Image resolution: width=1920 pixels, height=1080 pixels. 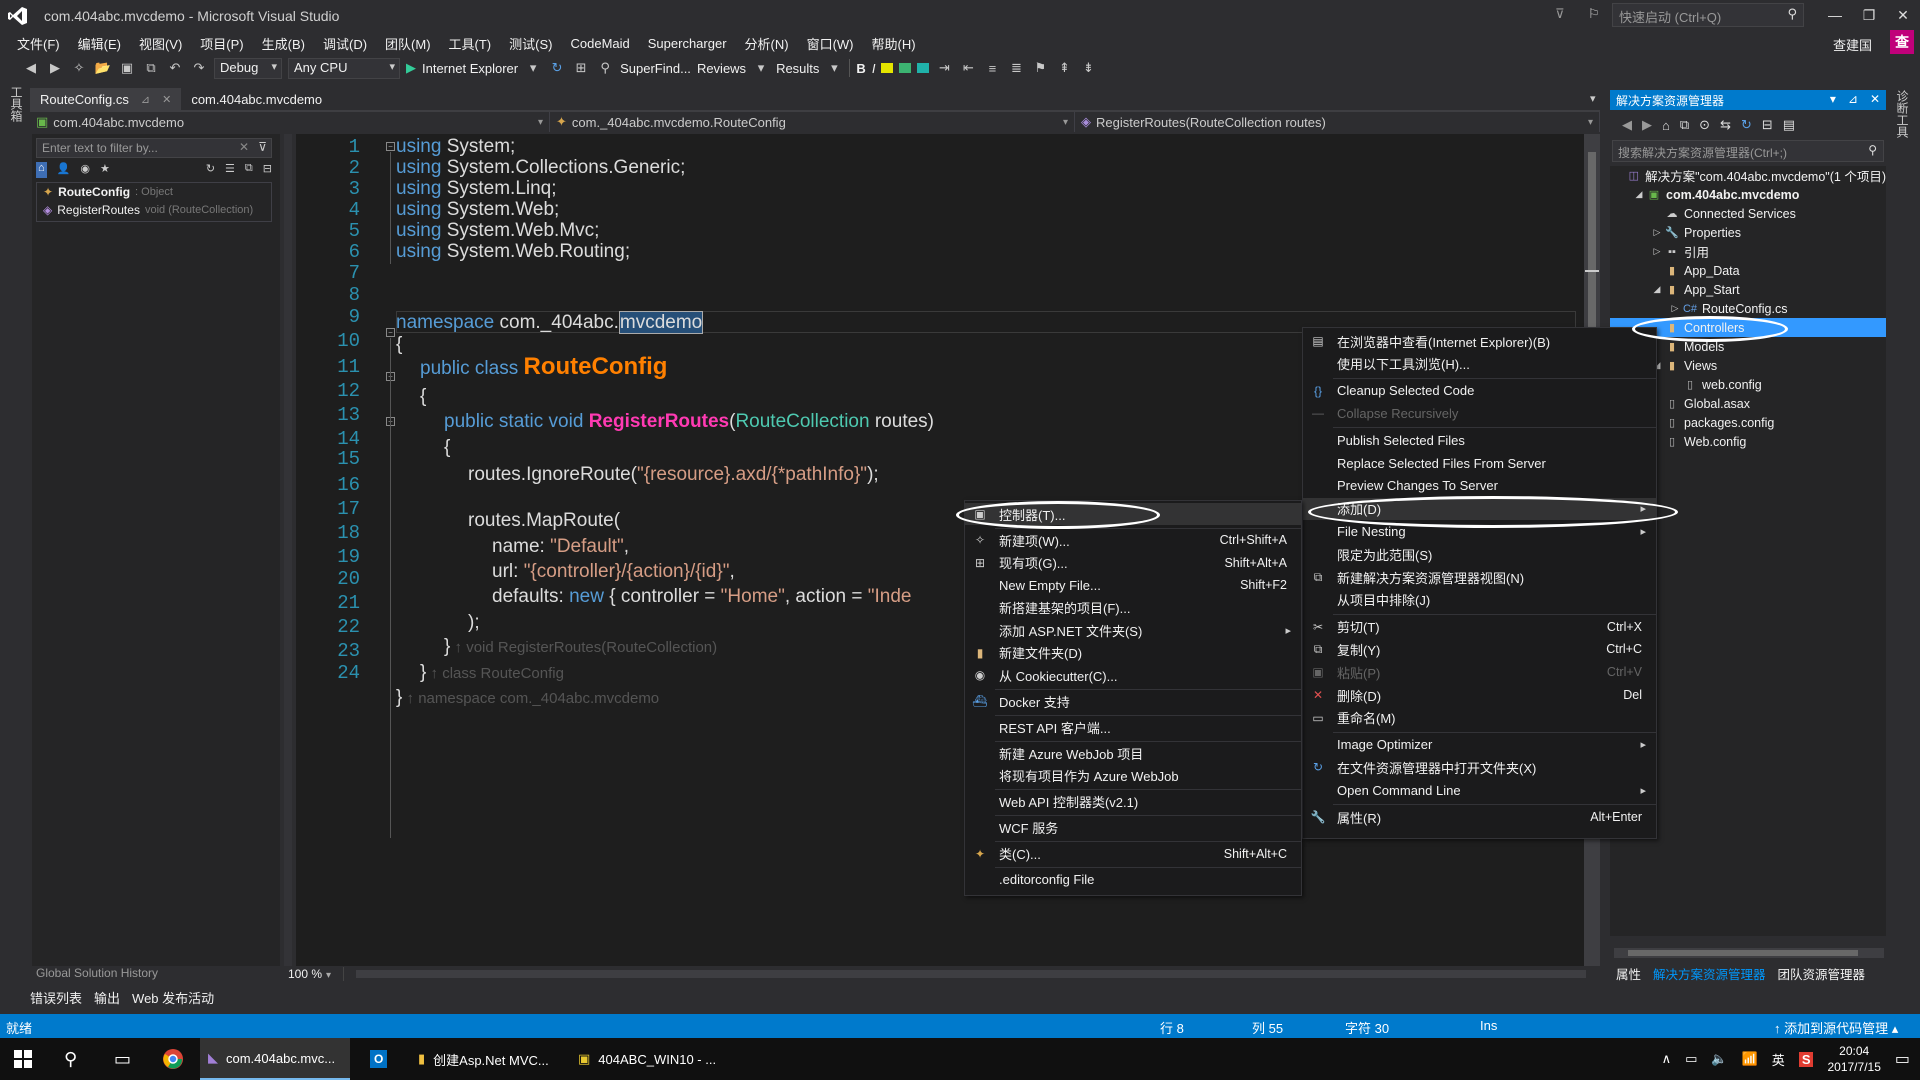 I want to click on bold-button: B, so click(x=860, y=68).